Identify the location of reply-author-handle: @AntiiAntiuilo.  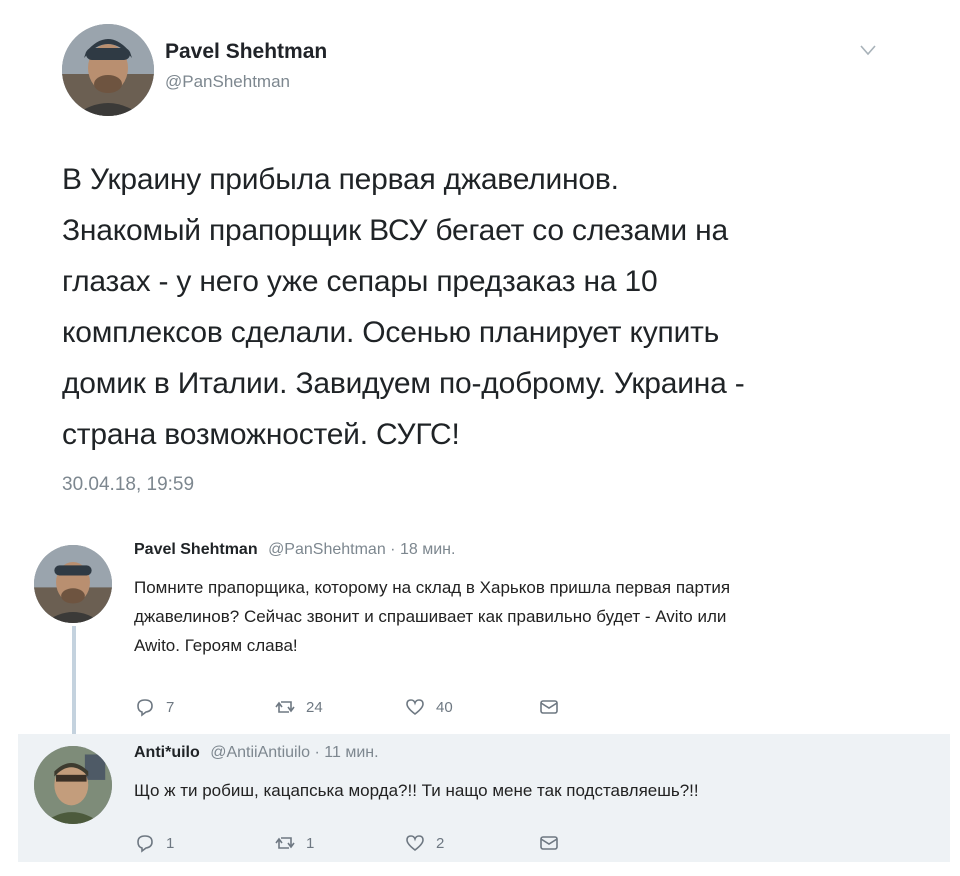
(260, 752).